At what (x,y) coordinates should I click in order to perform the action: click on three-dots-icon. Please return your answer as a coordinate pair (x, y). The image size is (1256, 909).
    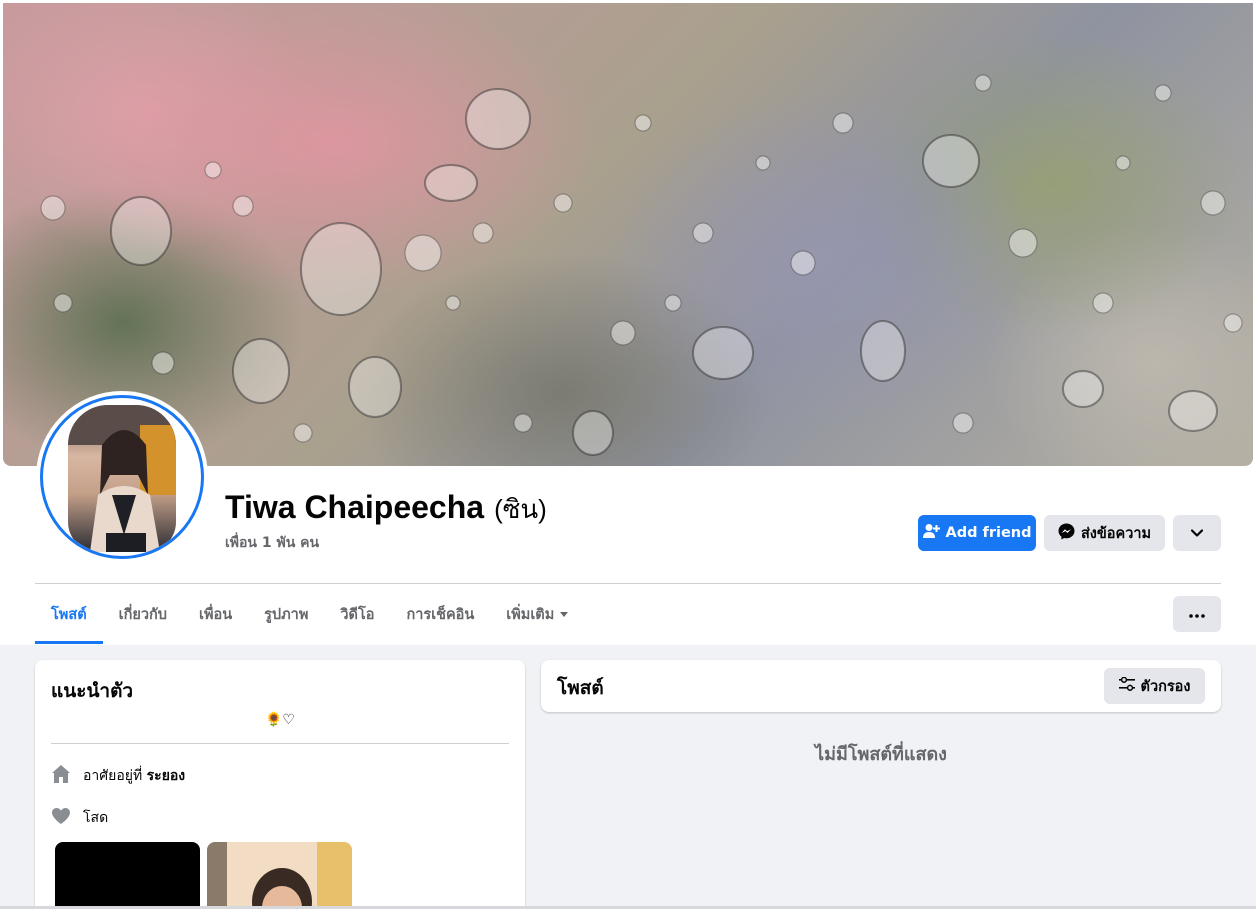
    Looking at the image, I should click on (1197, 614).